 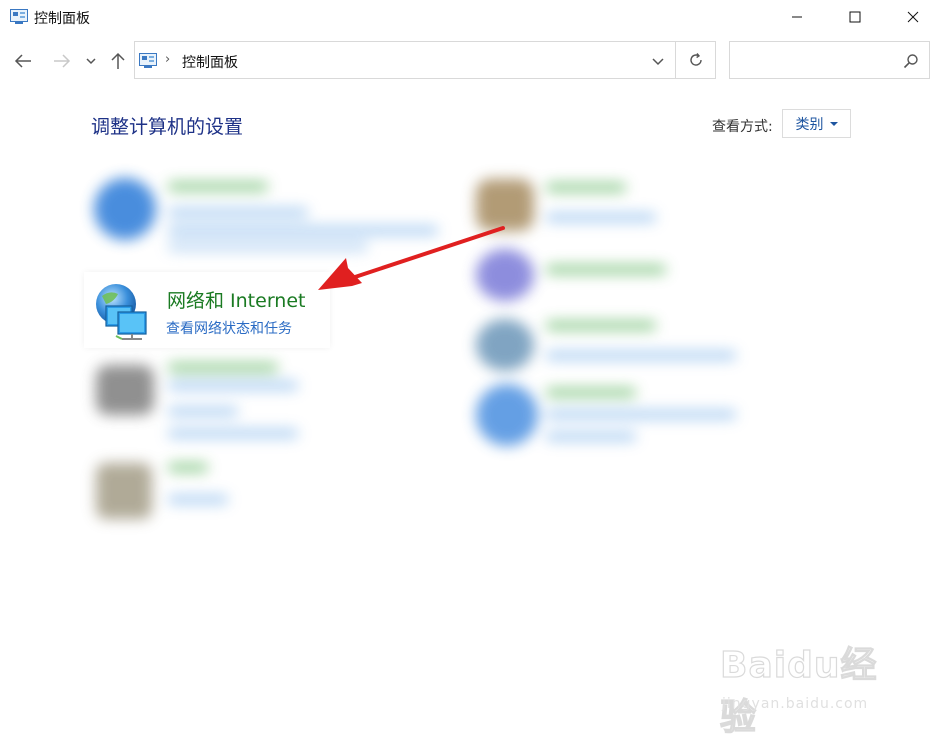 I want to click on view-by-dropdown: 类别, so click(x=816, y=123).